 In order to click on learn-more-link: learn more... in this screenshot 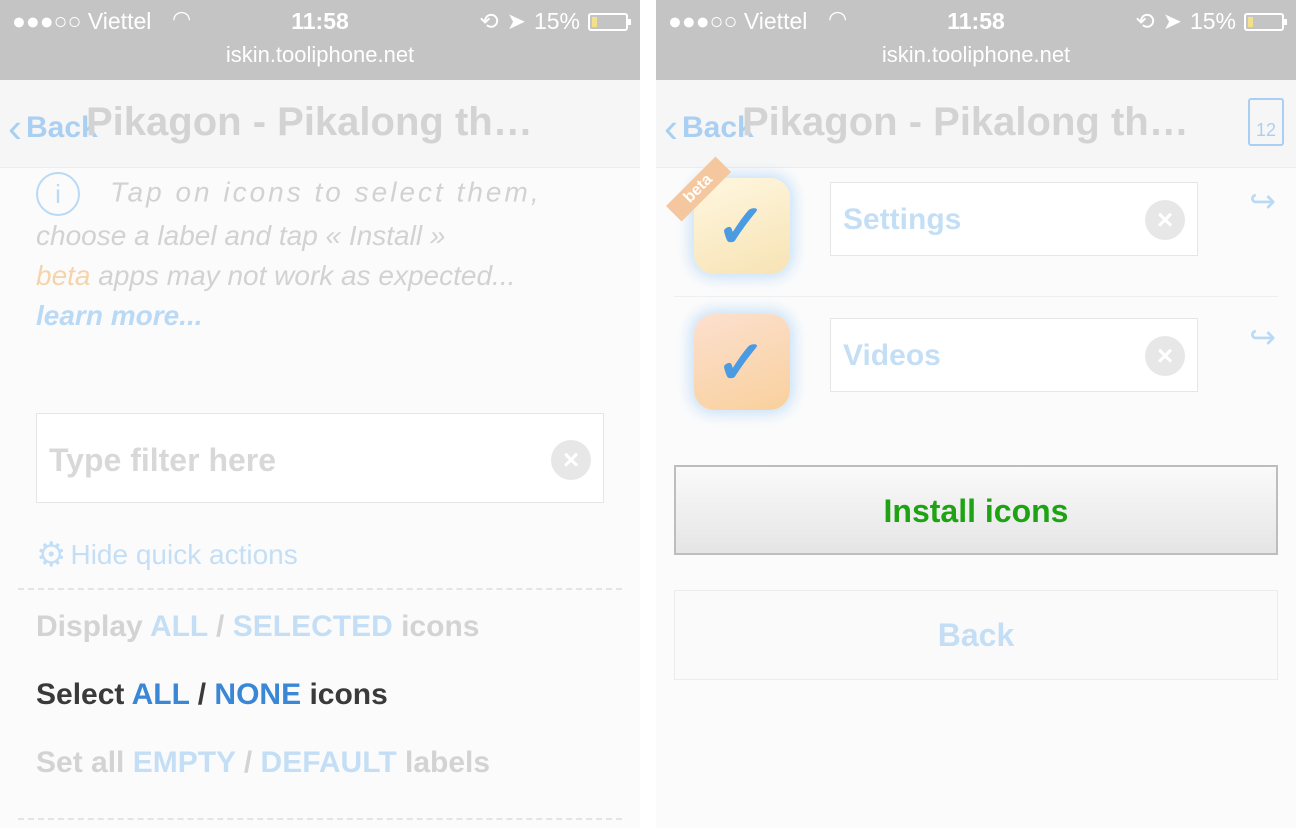, I will do `click(320, 316)`.